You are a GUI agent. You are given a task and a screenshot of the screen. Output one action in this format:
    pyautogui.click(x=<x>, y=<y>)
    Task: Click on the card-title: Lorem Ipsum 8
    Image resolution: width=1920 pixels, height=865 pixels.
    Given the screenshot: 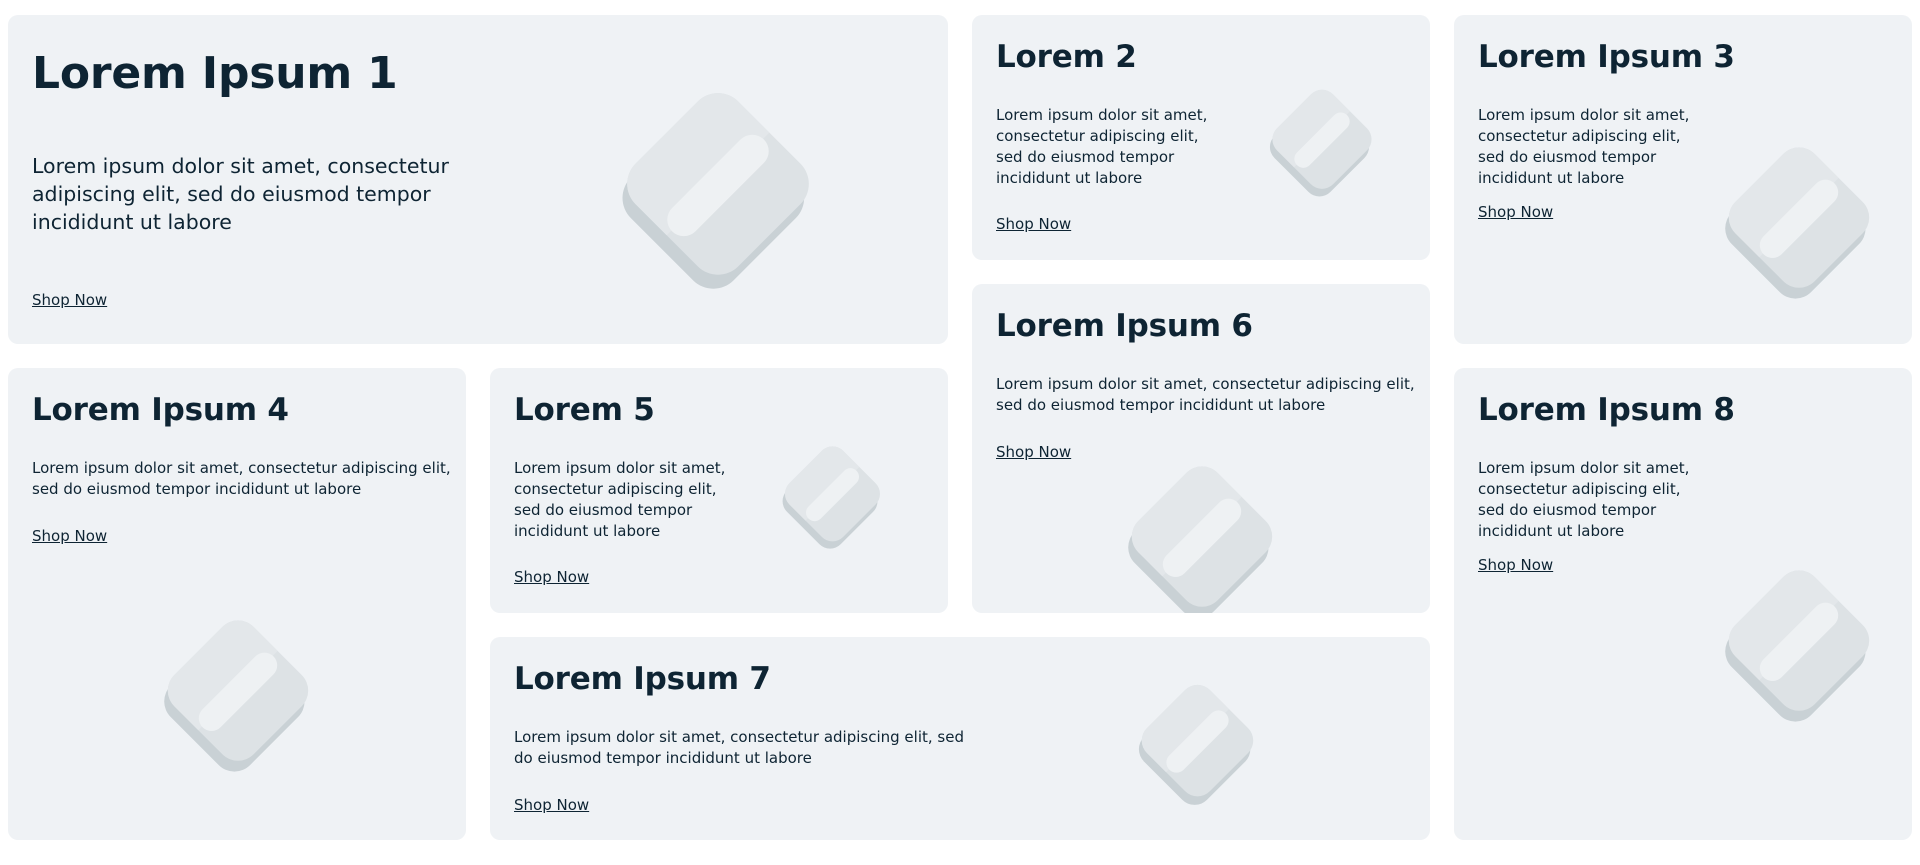 What is the action you would take?
    pyautogui.click(x=1606, y=410)
    